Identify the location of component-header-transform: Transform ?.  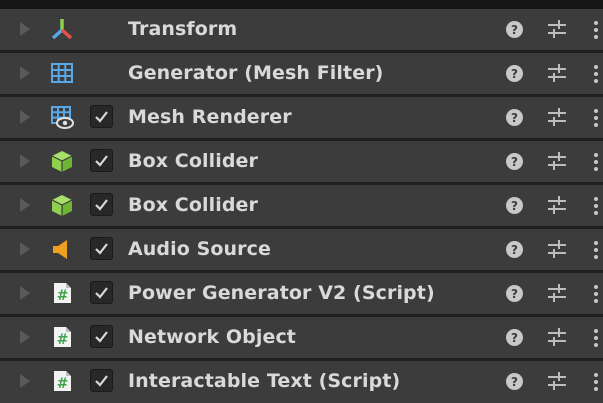
(301, 29).